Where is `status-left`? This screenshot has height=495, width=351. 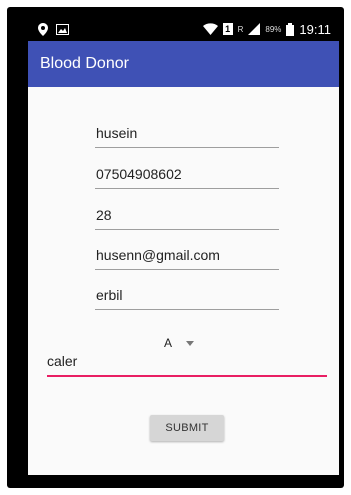 status-left is located at coordinates (53, 29).